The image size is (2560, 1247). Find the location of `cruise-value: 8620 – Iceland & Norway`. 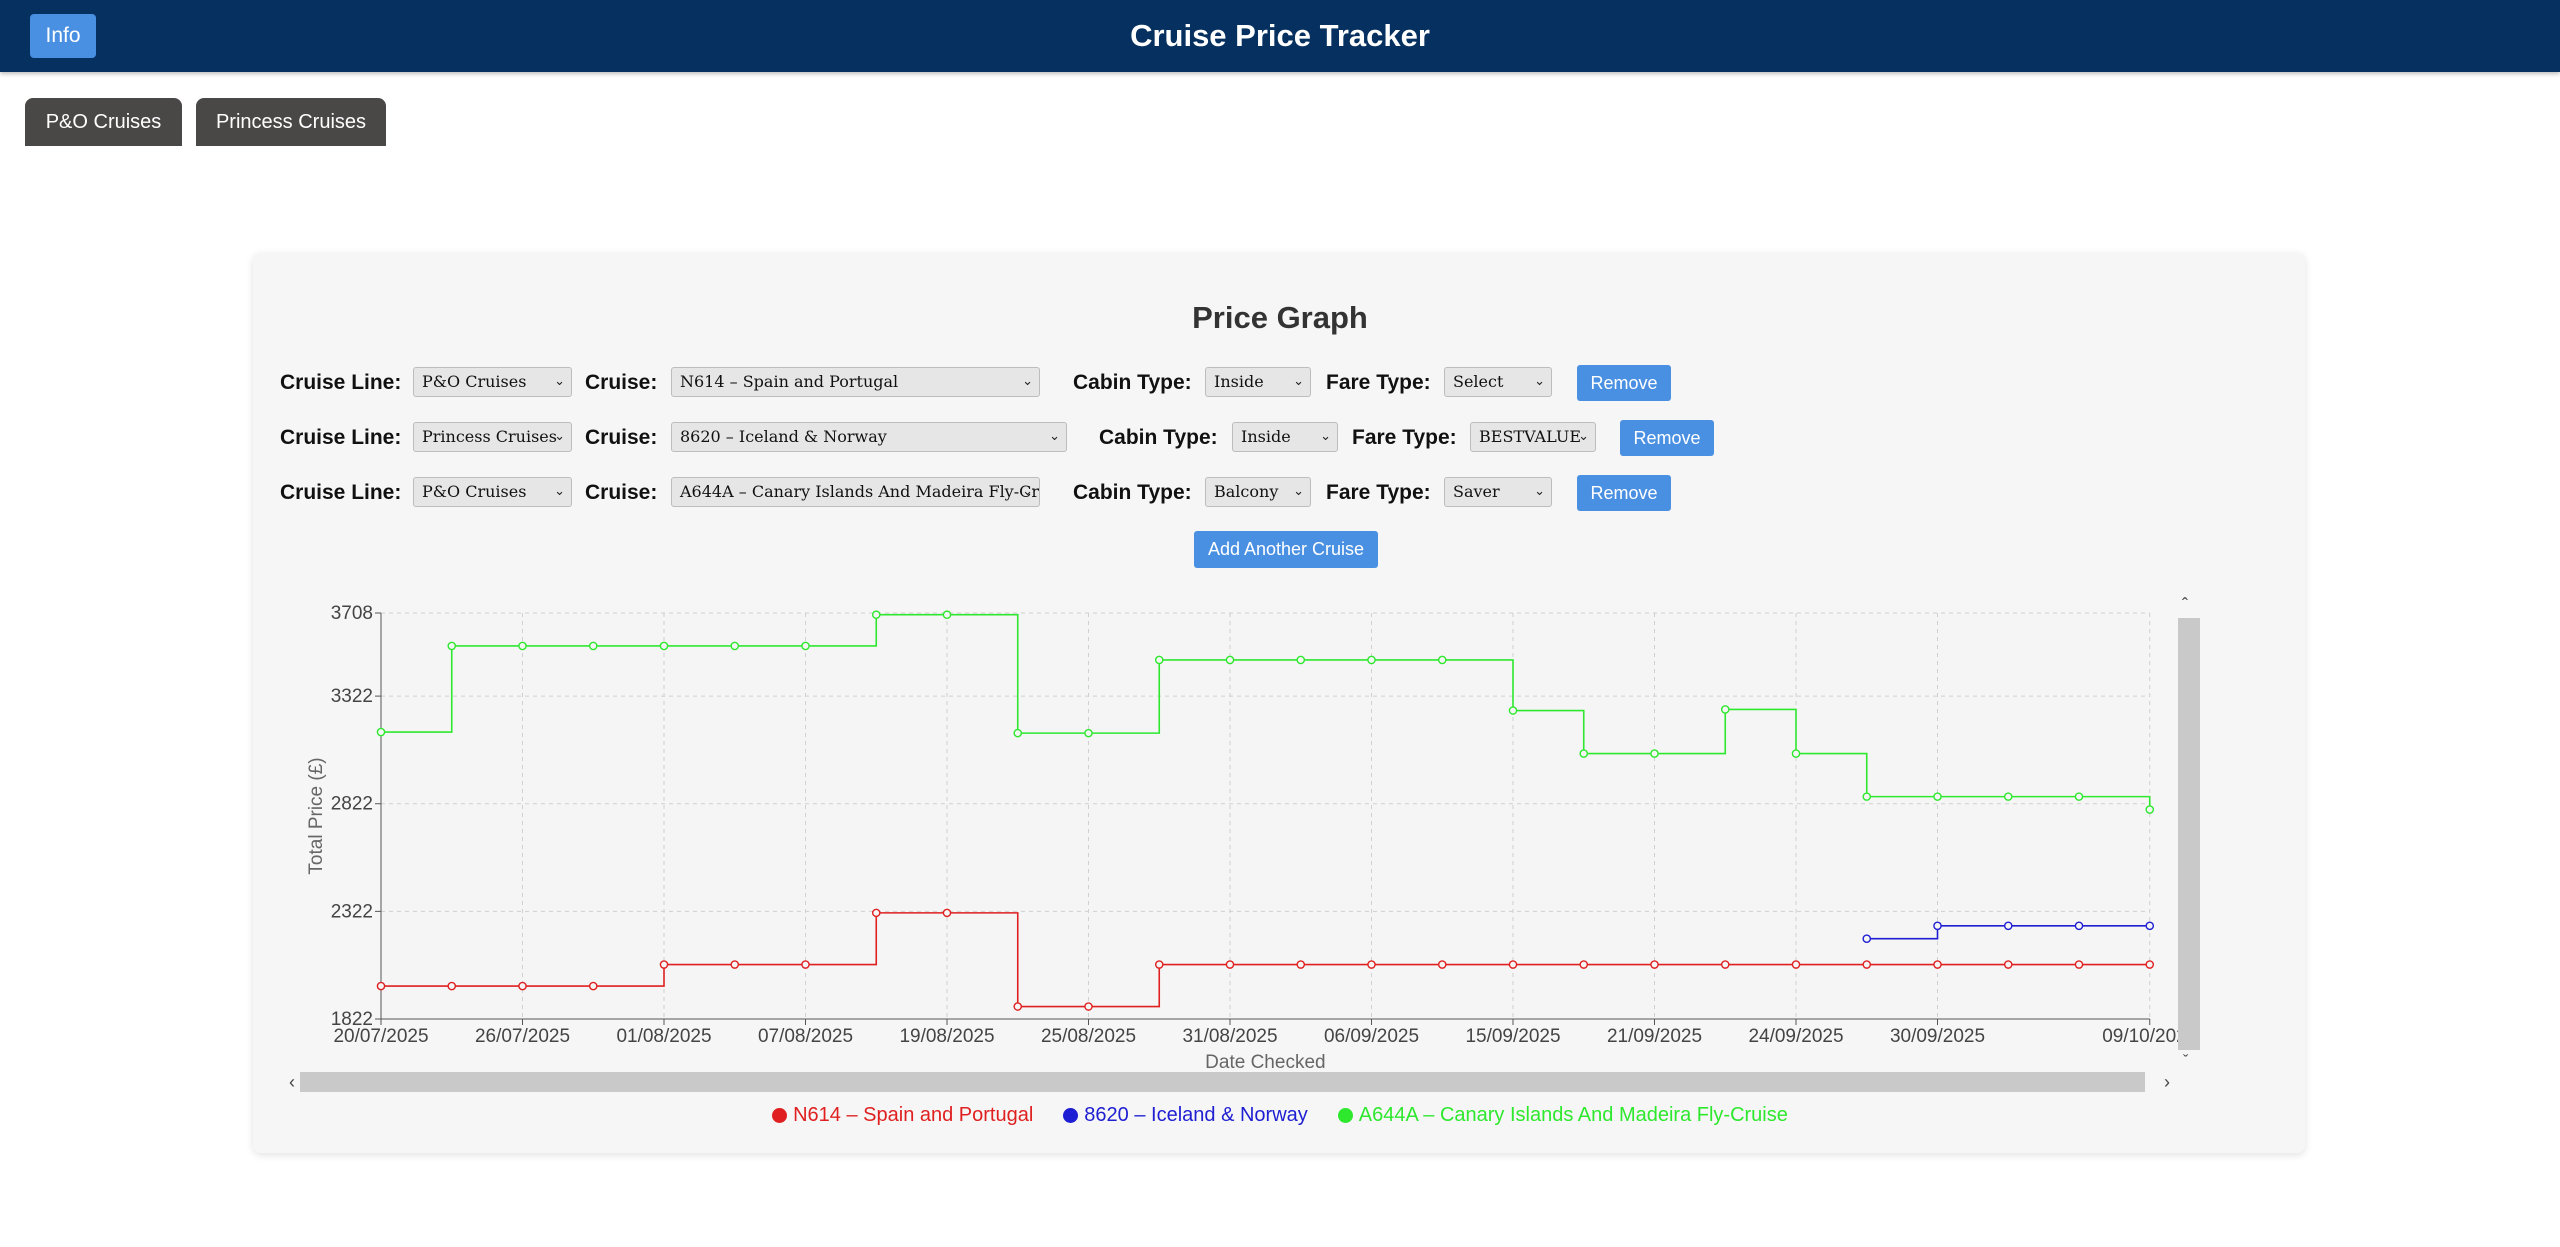

cruise-value: 8620 – Iceland & Norway is located at coordinates (783, 436).